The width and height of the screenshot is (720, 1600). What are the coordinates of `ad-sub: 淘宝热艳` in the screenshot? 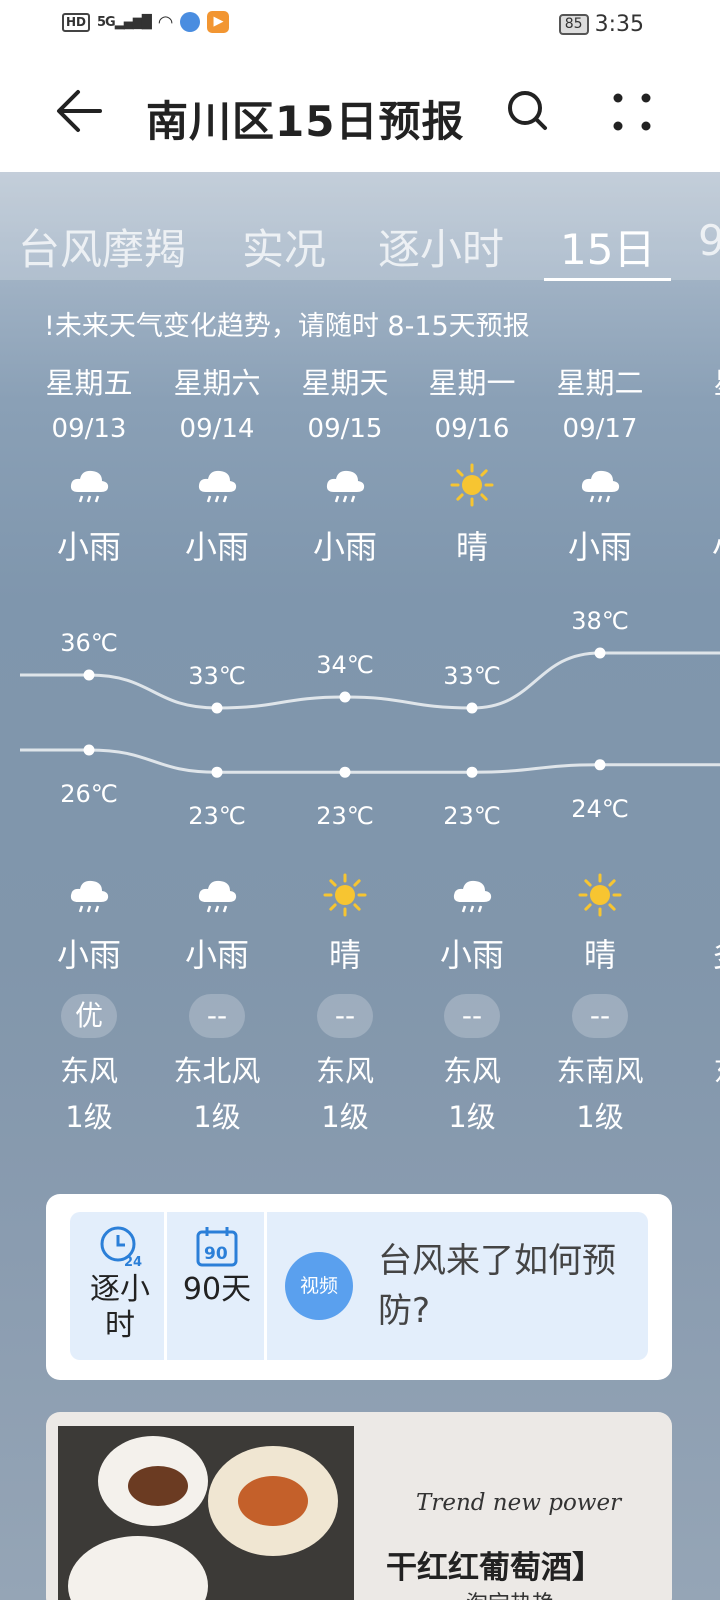 It's located at (510, 1593).